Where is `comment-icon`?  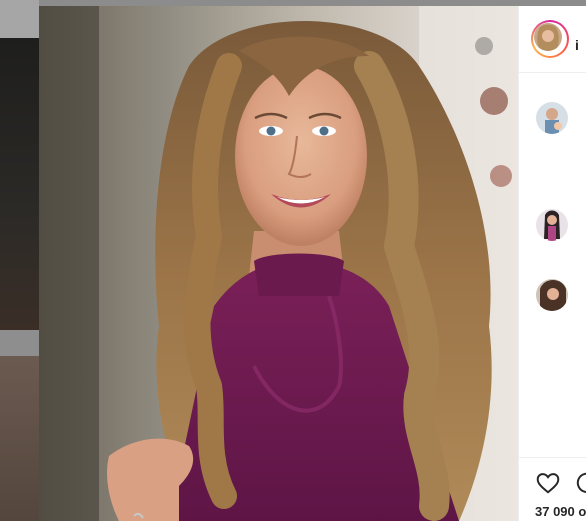
comment-icon is located at coordinates (580, 483).